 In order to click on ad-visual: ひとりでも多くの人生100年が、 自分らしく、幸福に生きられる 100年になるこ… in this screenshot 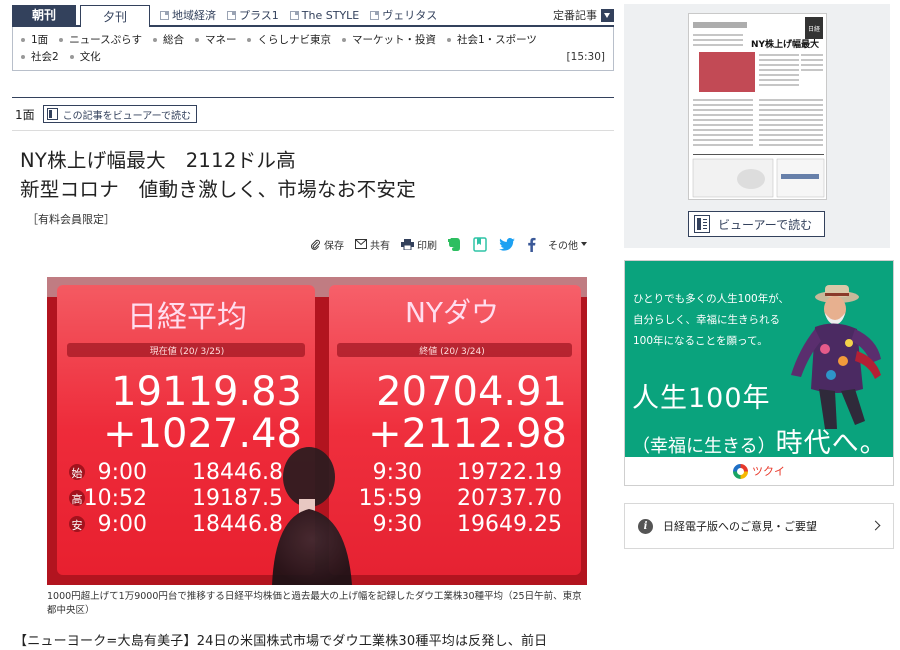, I will do `click(759, 360)`.